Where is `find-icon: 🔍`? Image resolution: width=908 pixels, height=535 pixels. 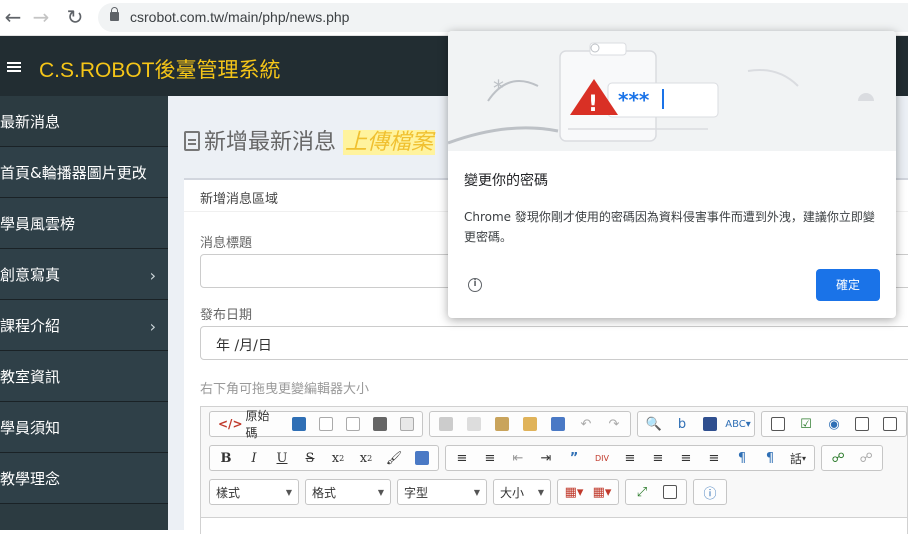 find-icon: 🔍 is located at coordinates (654, 424).